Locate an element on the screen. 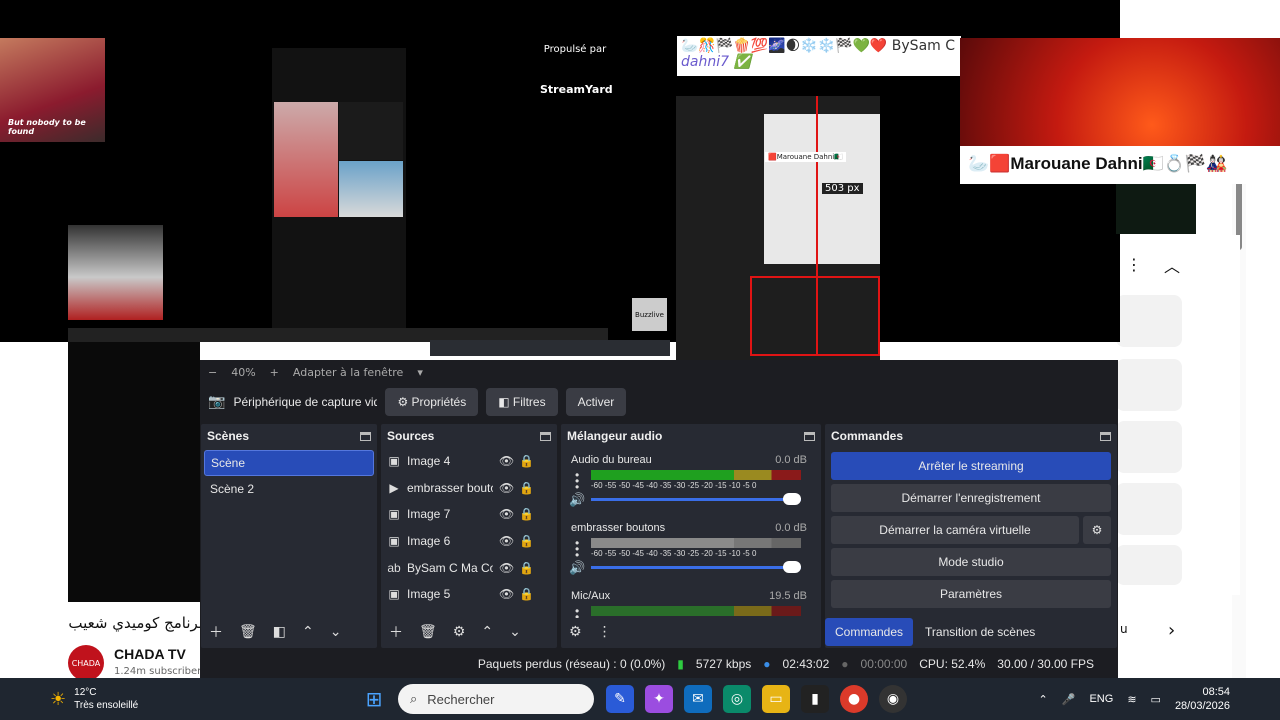 The image size is (1280, 720). source-item: ▣ Image 4 👁 🔒 is located at coordinates (469, 461).